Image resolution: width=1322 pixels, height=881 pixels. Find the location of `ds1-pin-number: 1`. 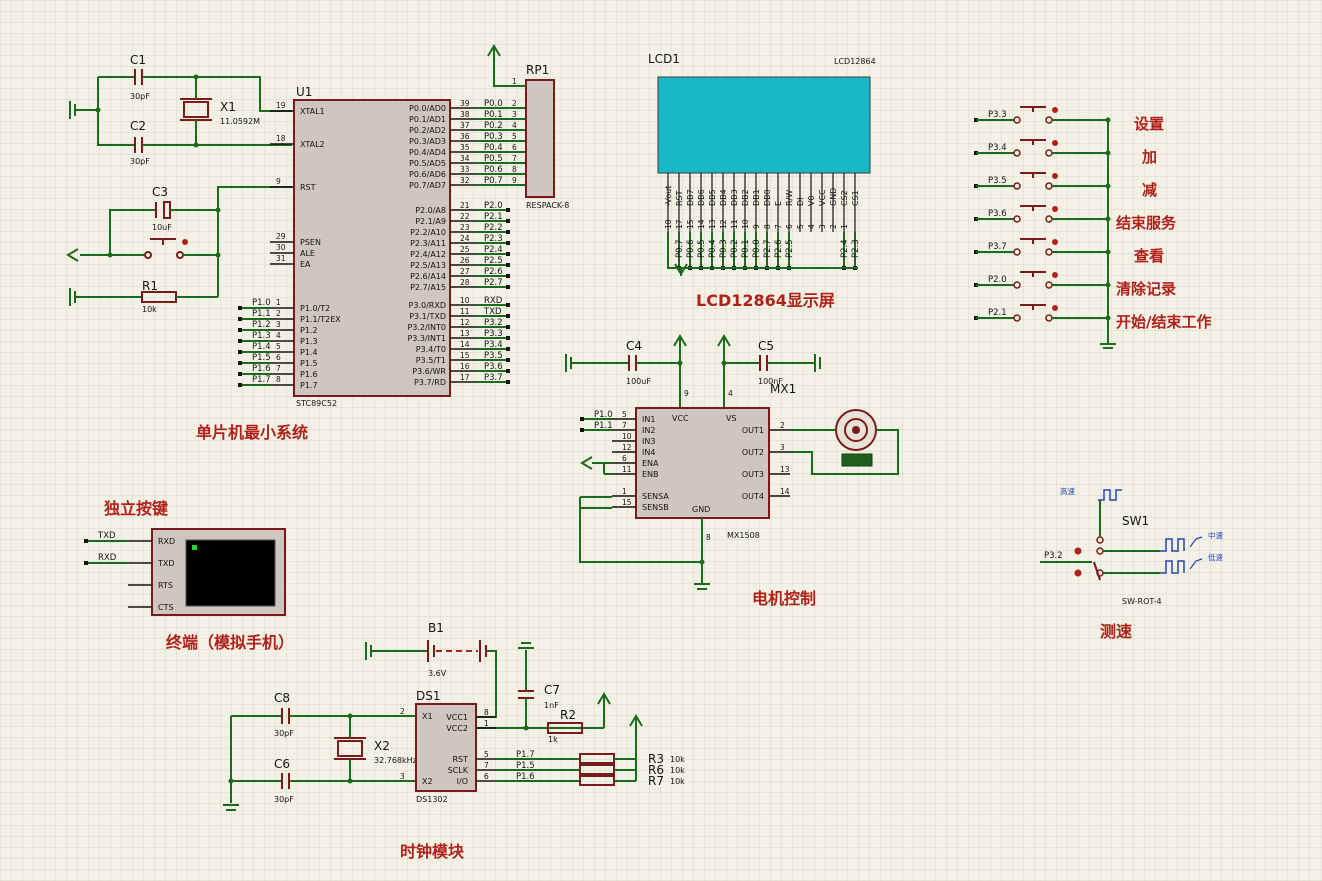

ds1-pin-number: 1 is located at coordinates (486, 723).